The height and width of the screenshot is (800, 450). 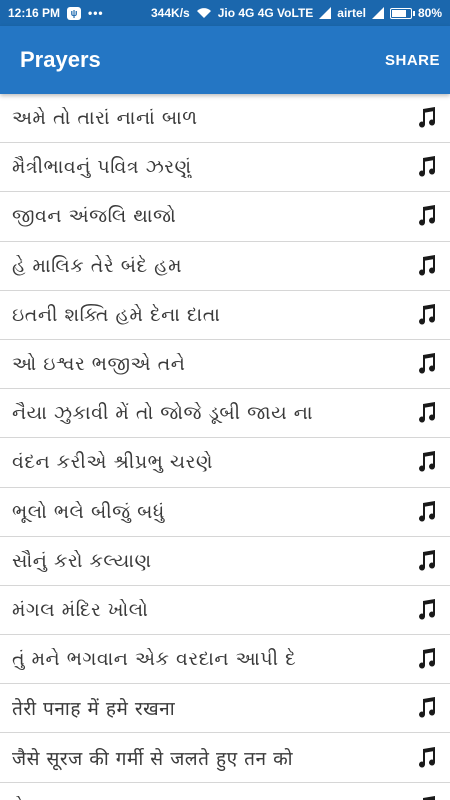 I want to click on share-button: SHARE, so click(x=412, y=60).